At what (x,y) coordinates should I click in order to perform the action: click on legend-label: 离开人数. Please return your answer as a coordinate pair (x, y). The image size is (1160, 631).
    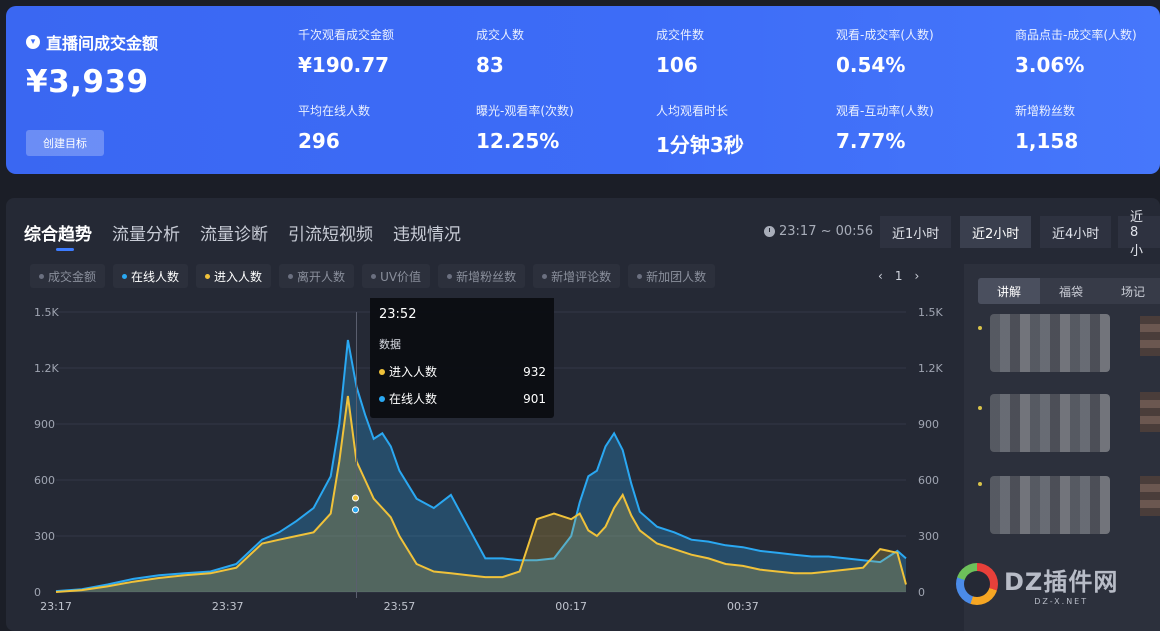
    Looking at the image, I should click on (321, 276).